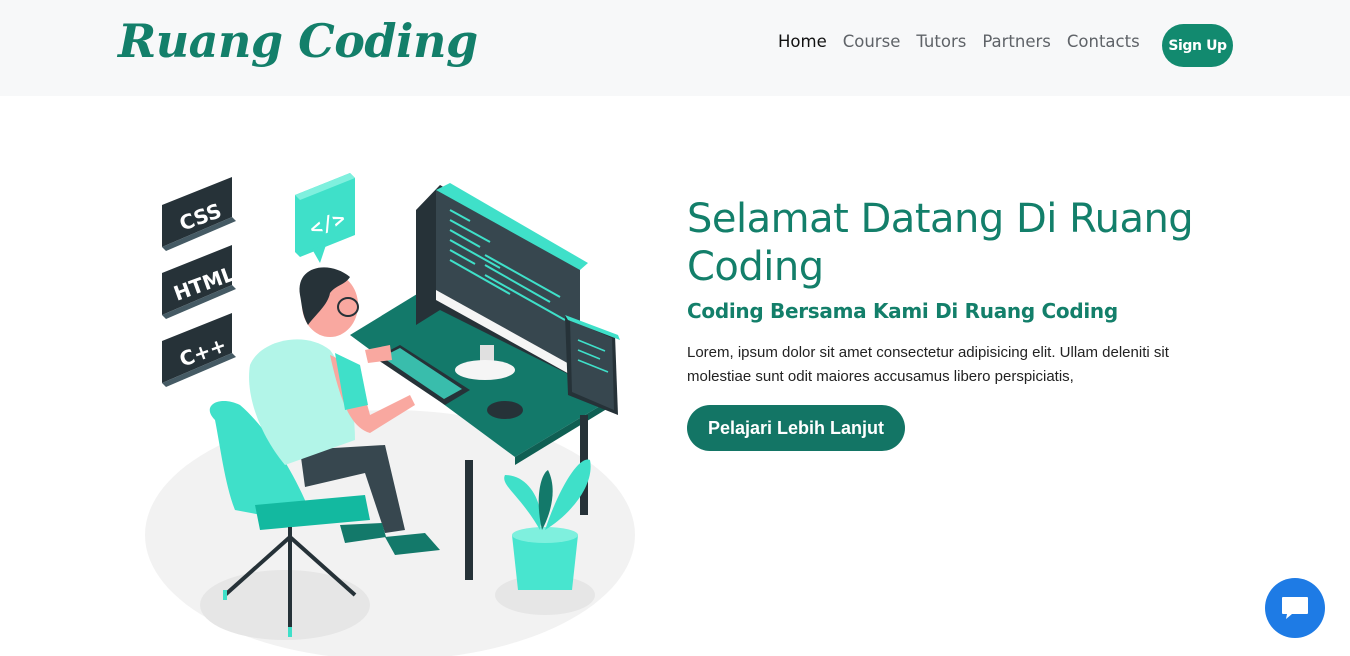  Describe the element at coordinates (902, 311) in the screenshot. I see `hero-subtitle: Coding Bersama Kami Di Ruang Coding` at that location.